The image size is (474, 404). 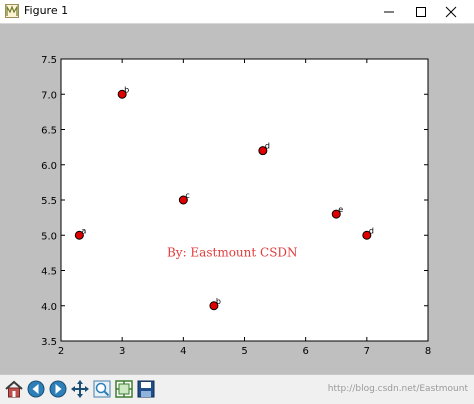 I want to click on move-icon, so click(x=80, y=389).